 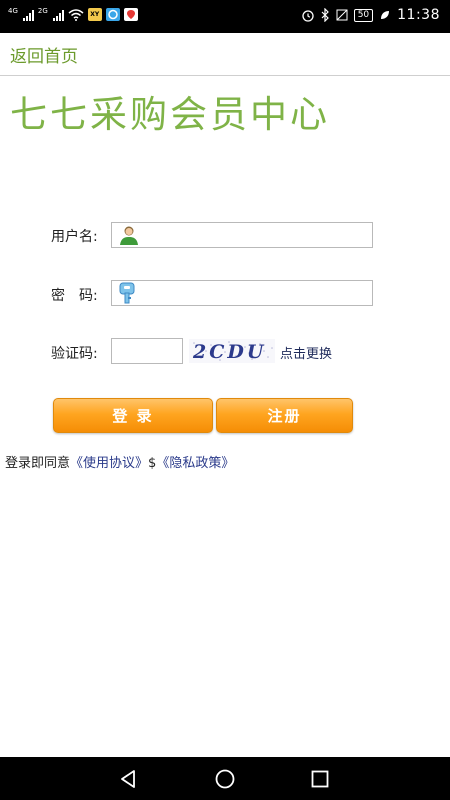 I want to click on header: 返回首页, so click(x=225, y=54).